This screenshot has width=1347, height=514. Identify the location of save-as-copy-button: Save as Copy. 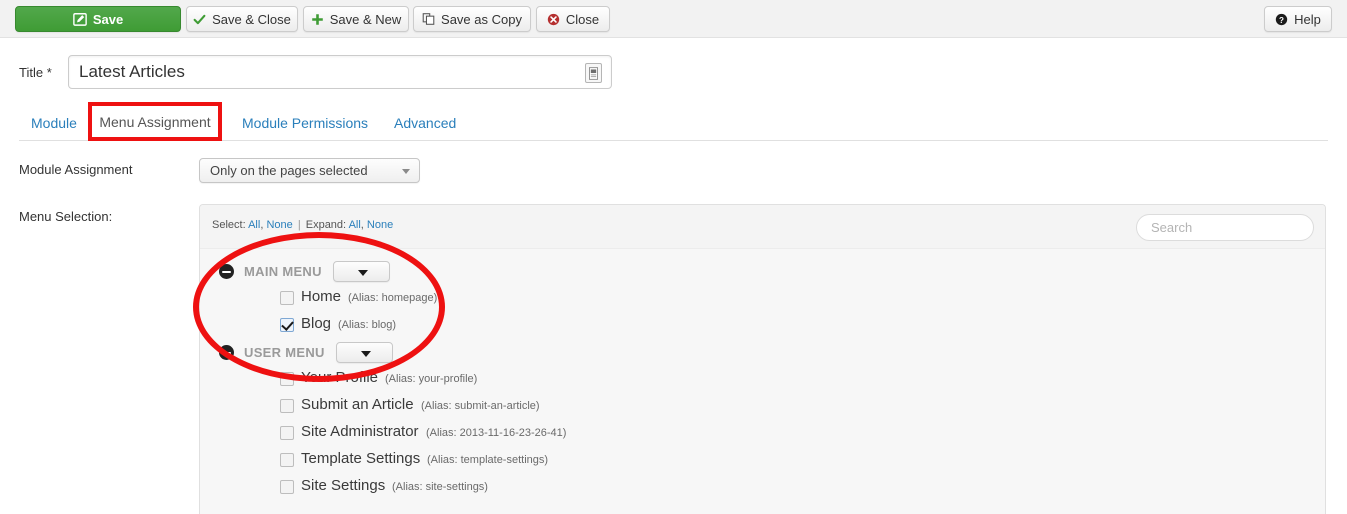
(472, 19).